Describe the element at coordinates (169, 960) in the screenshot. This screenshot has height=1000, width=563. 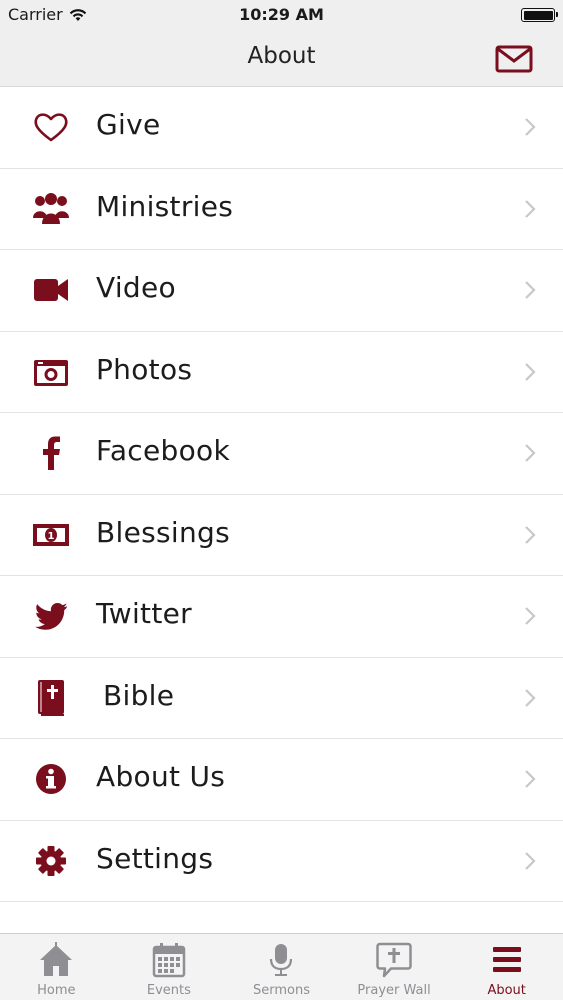
I see `calendar-icon` at that location.